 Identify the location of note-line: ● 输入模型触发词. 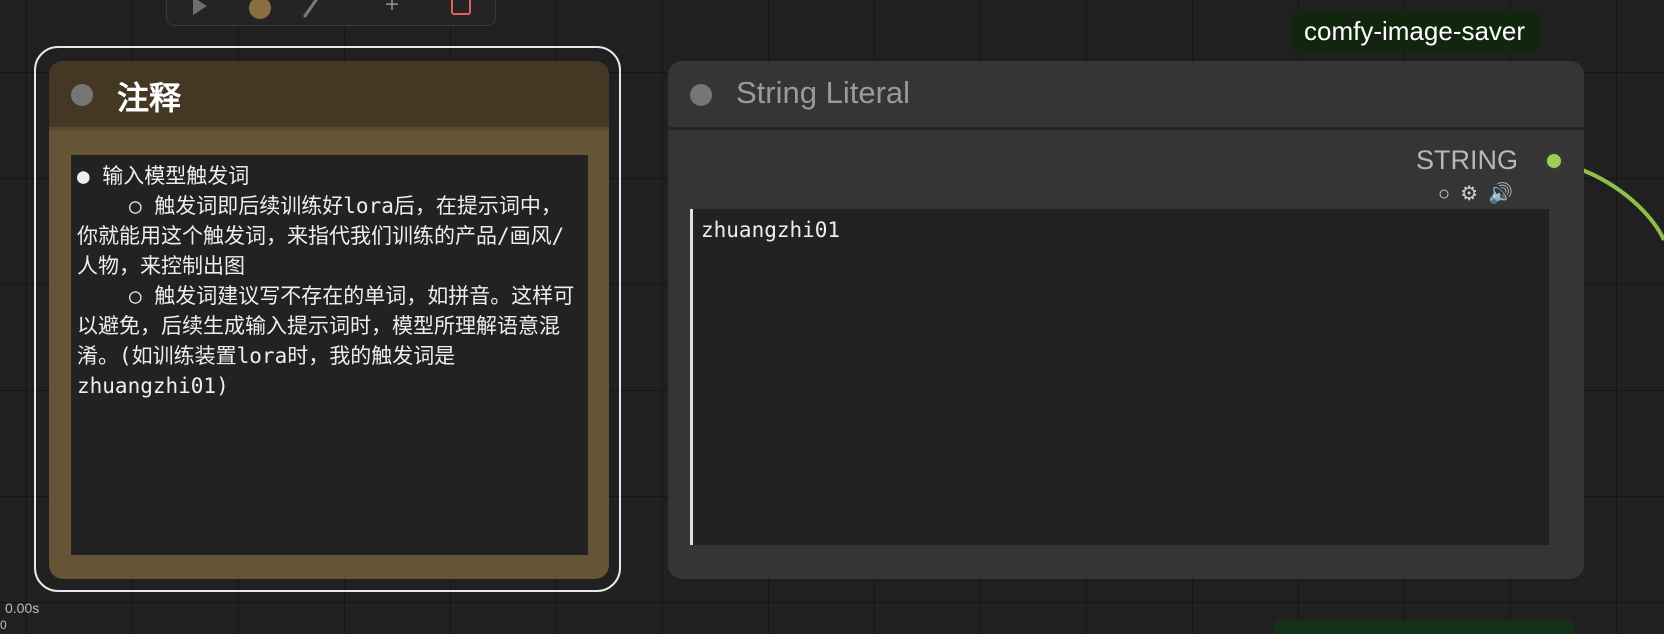
(163, 176).